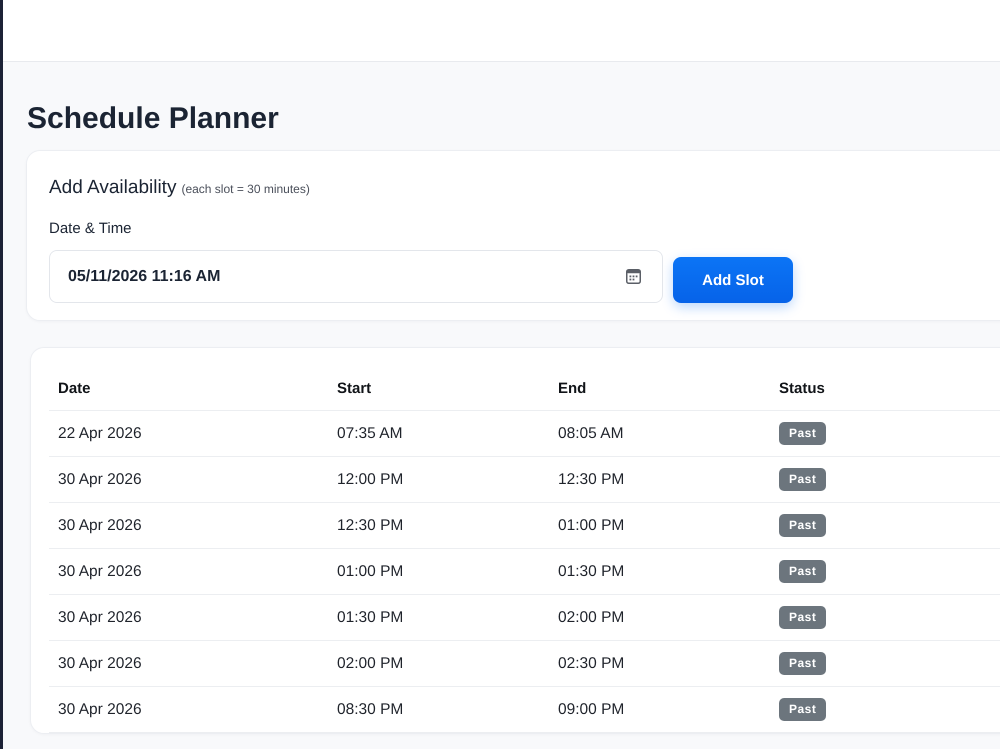  What do you see at coordinates (370, 617) in the screenshot?
I see `start-time-cell: 01:30 PM` at bounding box center [370, 617].